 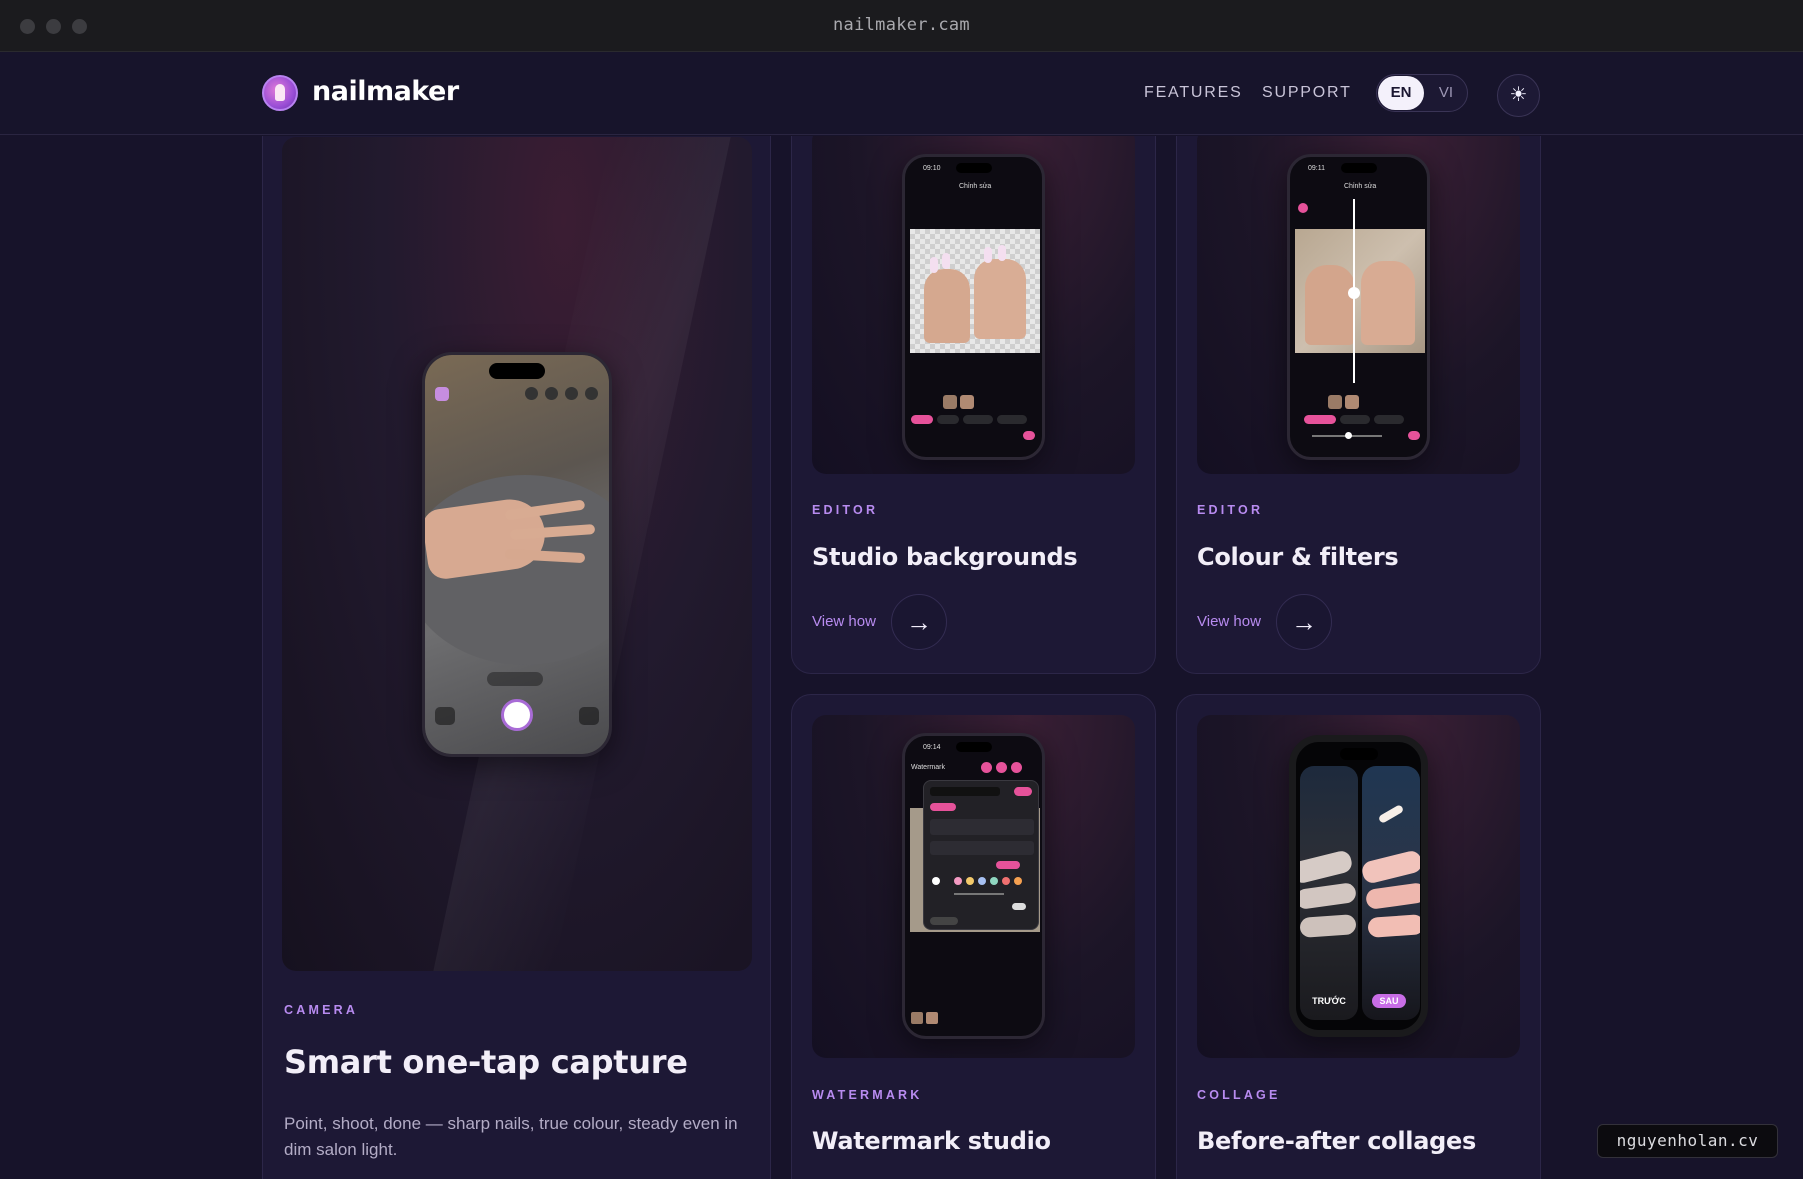 I want to click on view-how-studio-arrow-button: →, so click(x=919, y=622).